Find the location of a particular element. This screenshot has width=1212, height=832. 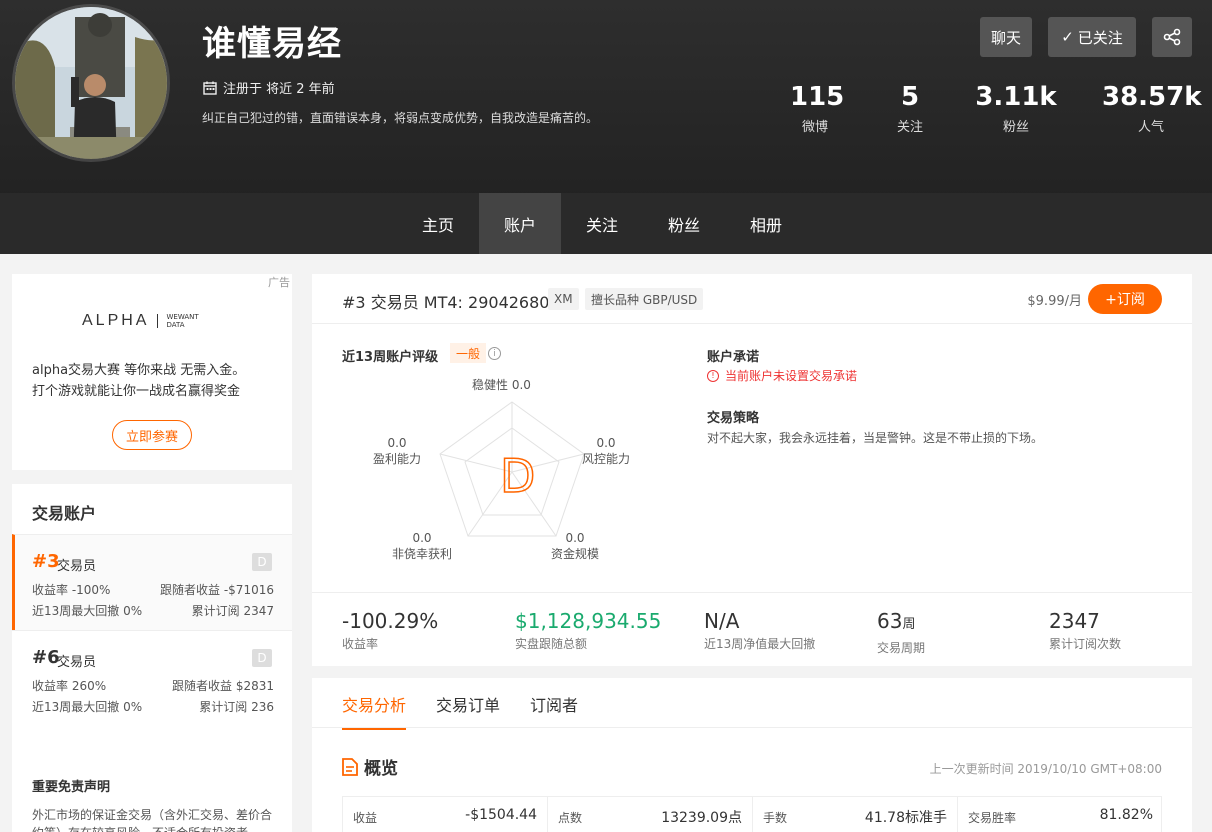

bio: 纠正自己犯过的错，直面错误本身，将弱点变成优势，自我改造是痛苦的。 is located at coordinates (400, 118).